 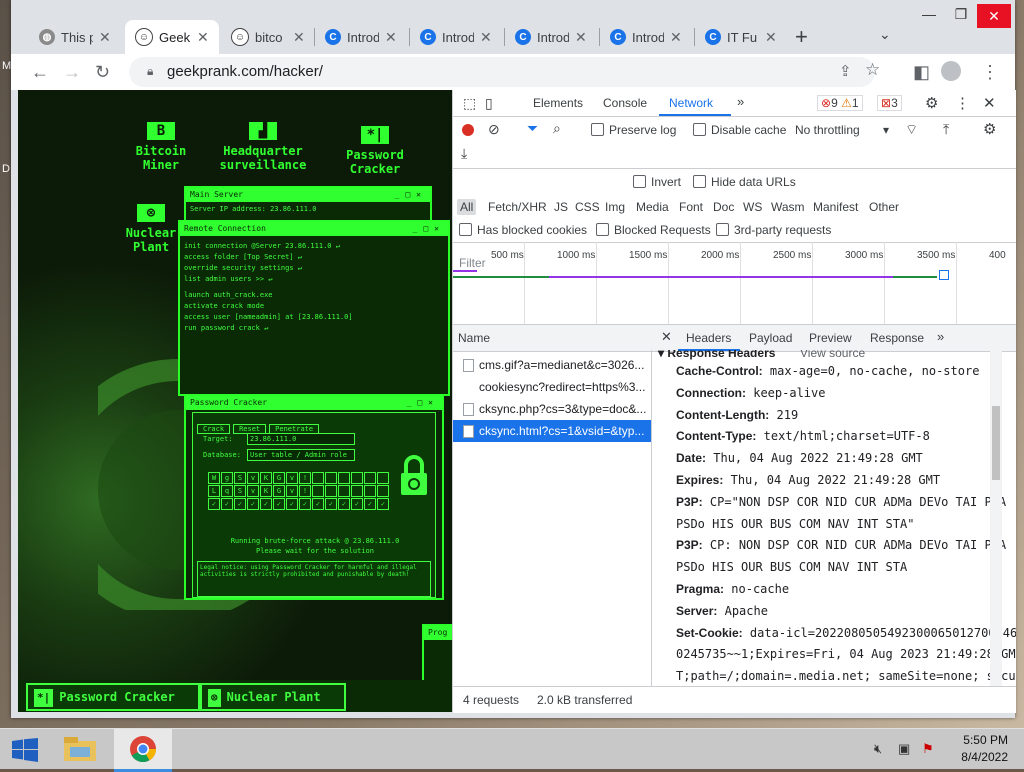 I want to click on headquarter-surveillance-desktop-icon: ▟ Headquarter surveillance, so click(x=263, y=147).